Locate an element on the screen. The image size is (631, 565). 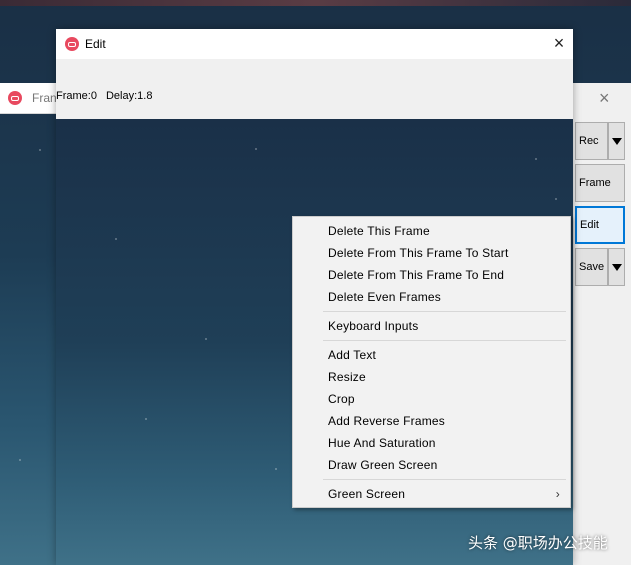
background-window-titlebar: Fran is located at coordinates (29, 98).